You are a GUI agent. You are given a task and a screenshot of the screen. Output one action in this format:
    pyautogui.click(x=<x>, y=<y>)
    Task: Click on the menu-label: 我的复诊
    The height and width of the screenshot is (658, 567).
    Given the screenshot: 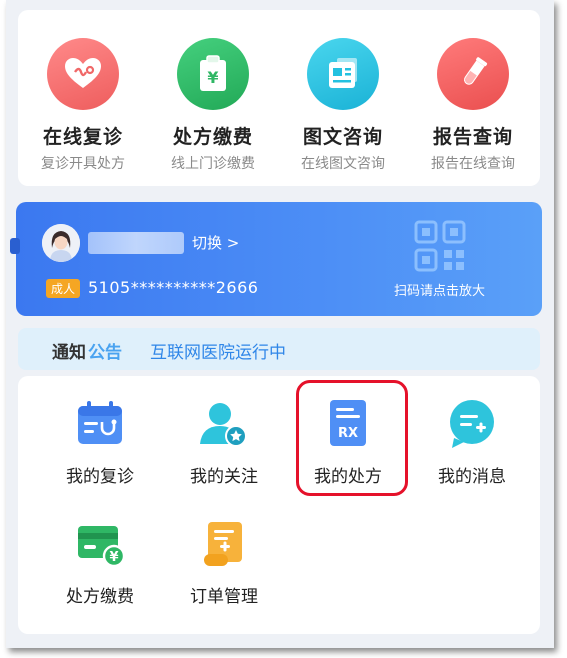 What is the action you would take?
    pyautogui.click(x=100, y=477)
    